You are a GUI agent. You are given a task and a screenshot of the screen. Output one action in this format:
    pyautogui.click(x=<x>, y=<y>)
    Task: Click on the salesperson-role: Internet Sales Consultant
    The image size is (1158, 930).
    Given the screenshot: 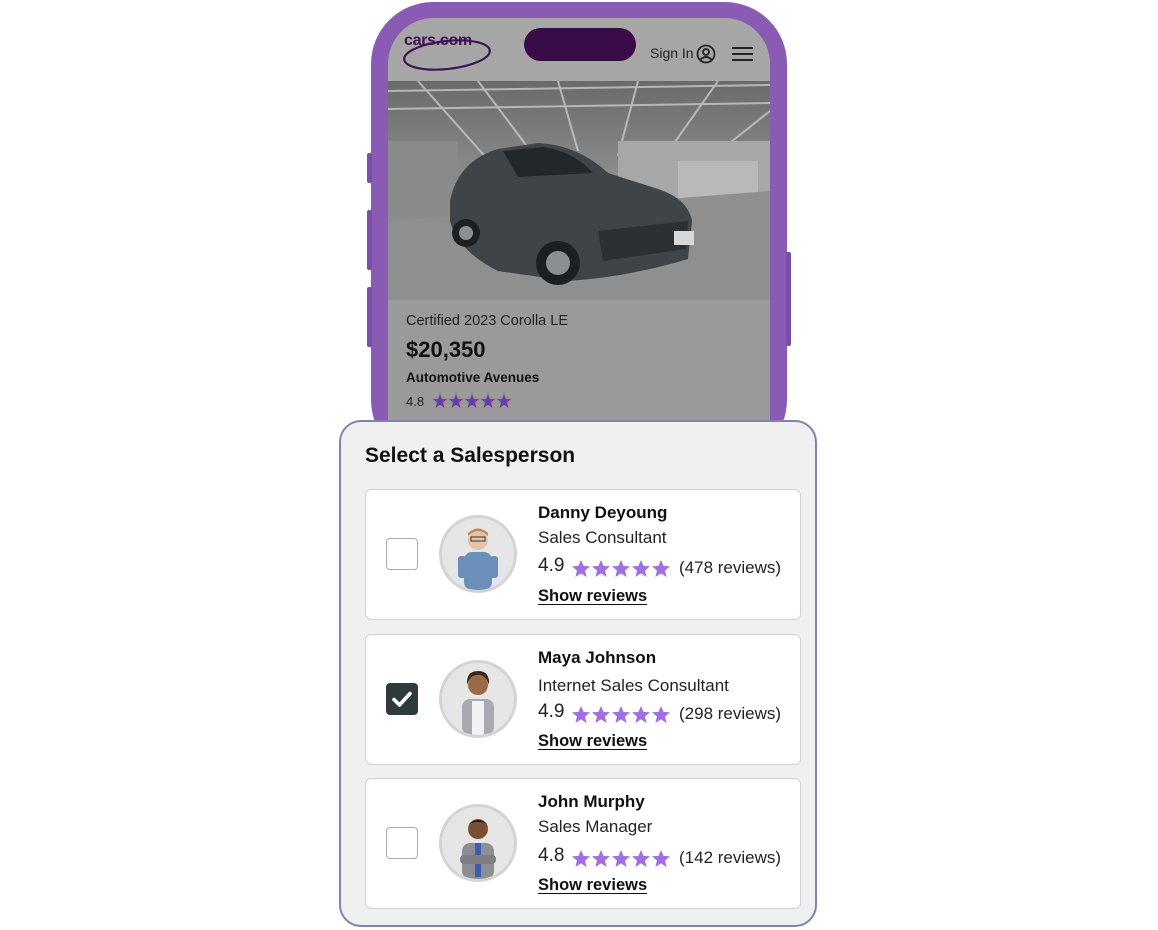 What is the action you would take?
    pyautogui.click(x=633, y=685)
    